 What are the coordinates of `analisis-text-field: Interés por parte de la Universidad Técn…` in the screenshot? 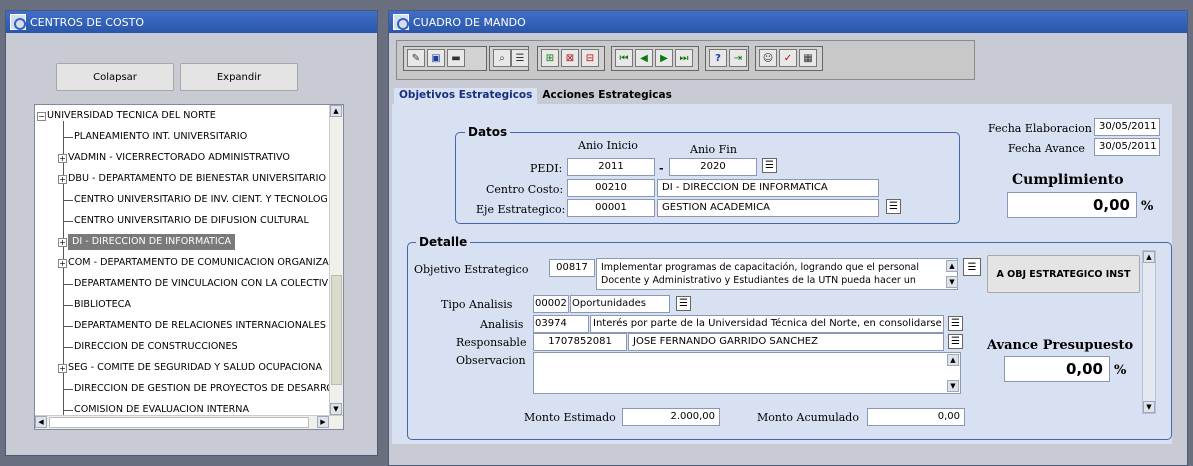 It's located at (767, 324).